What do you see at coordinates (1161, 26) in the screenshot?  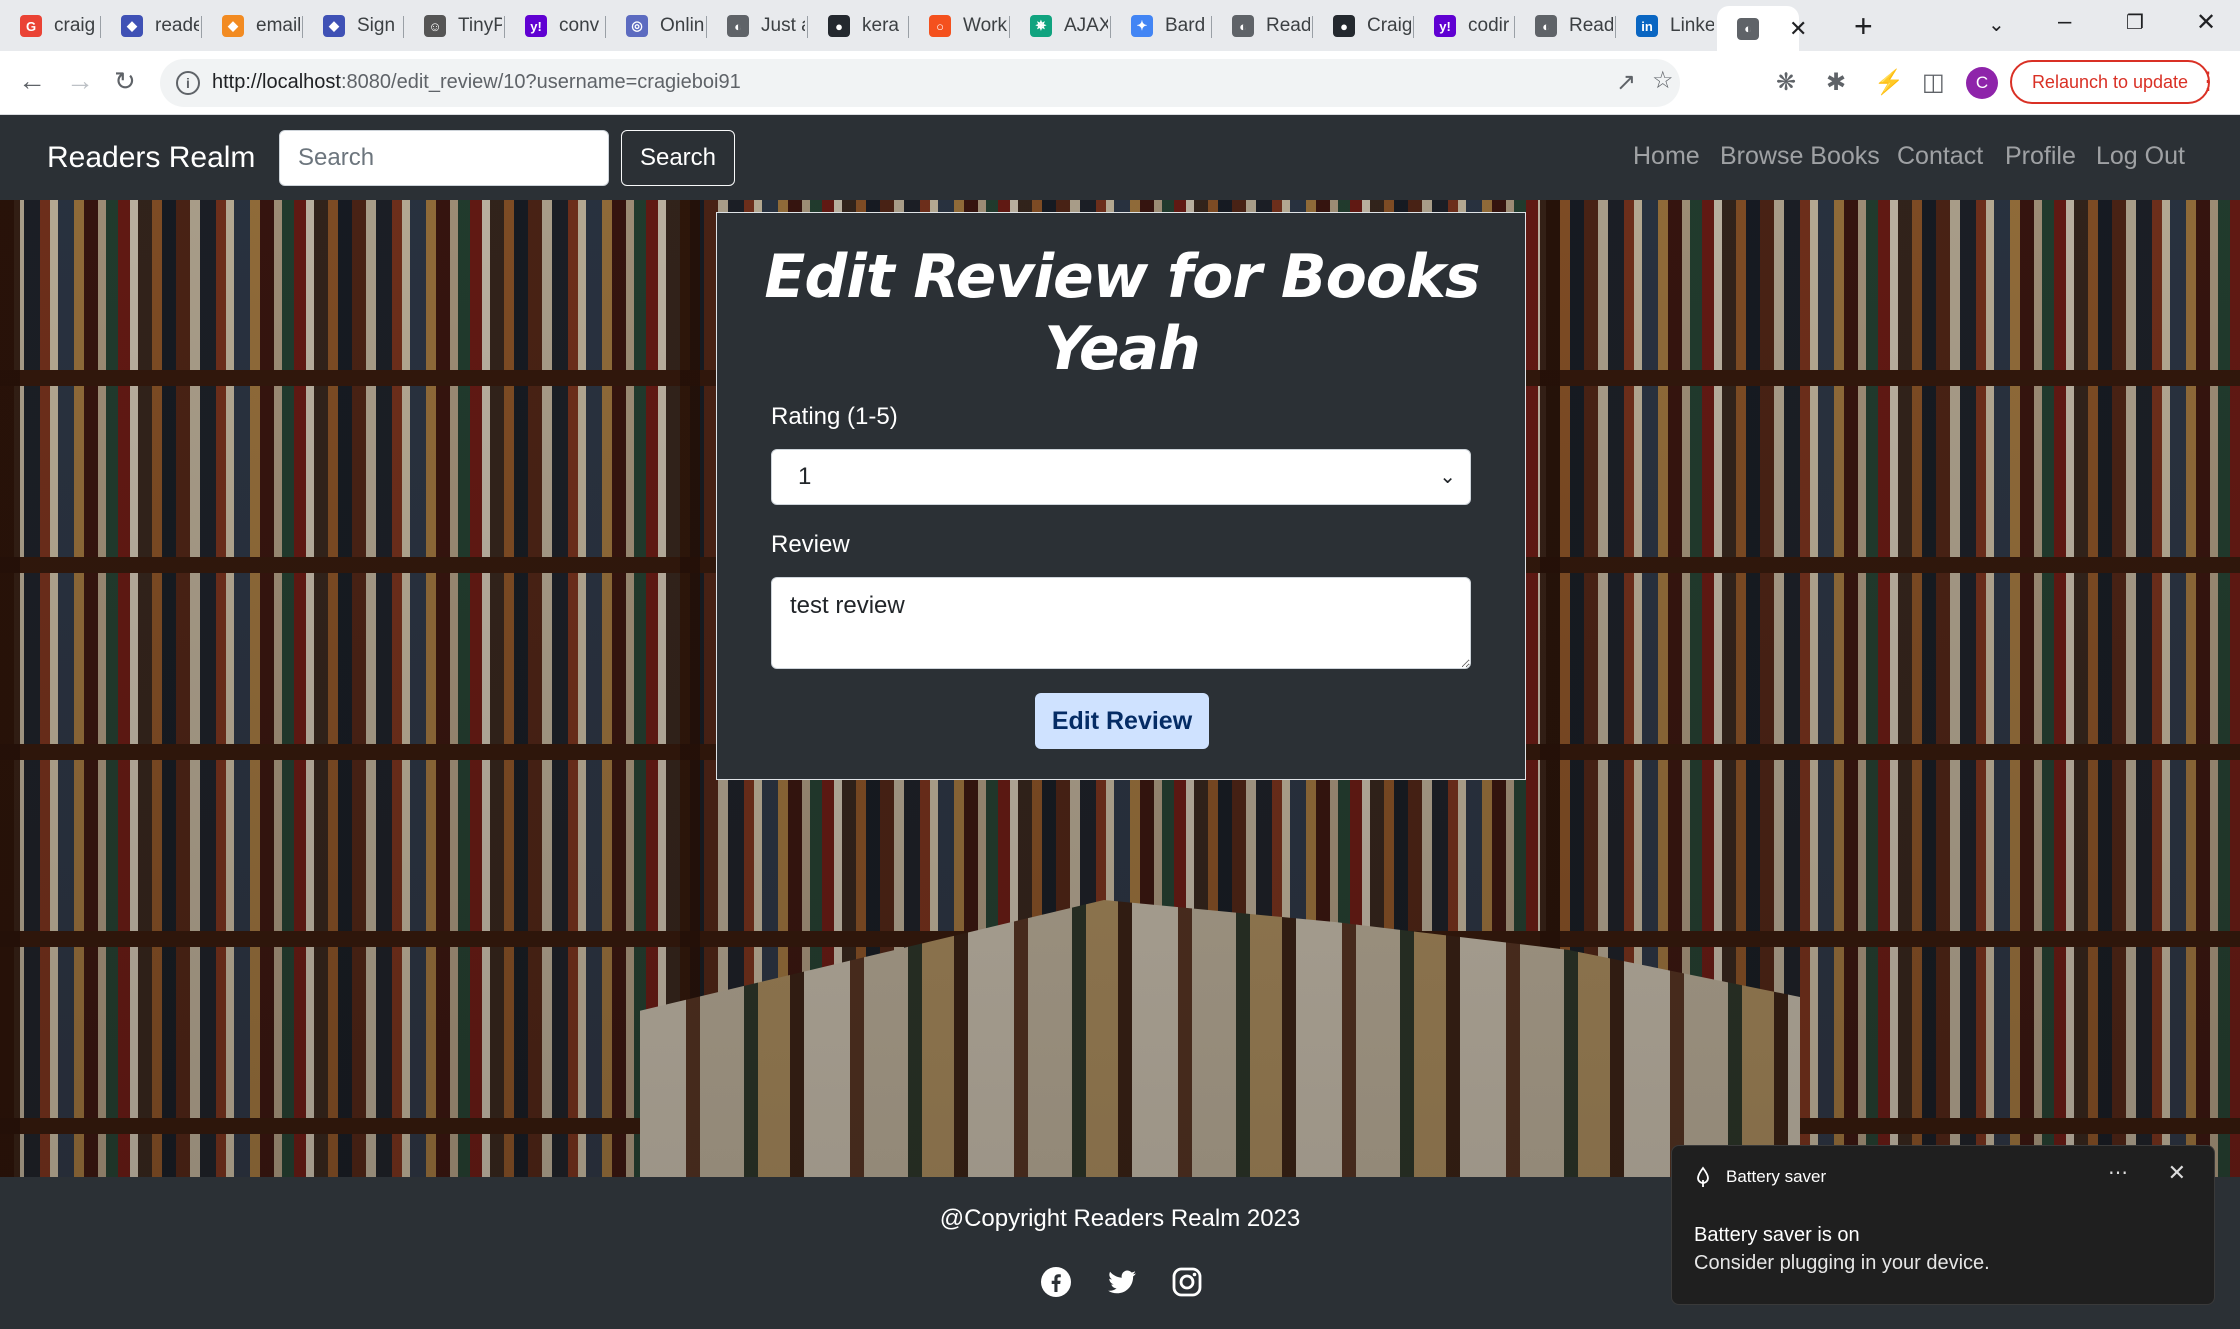 I see `browser-tab: ✦ Bard` at bounding box center [1161, 26].